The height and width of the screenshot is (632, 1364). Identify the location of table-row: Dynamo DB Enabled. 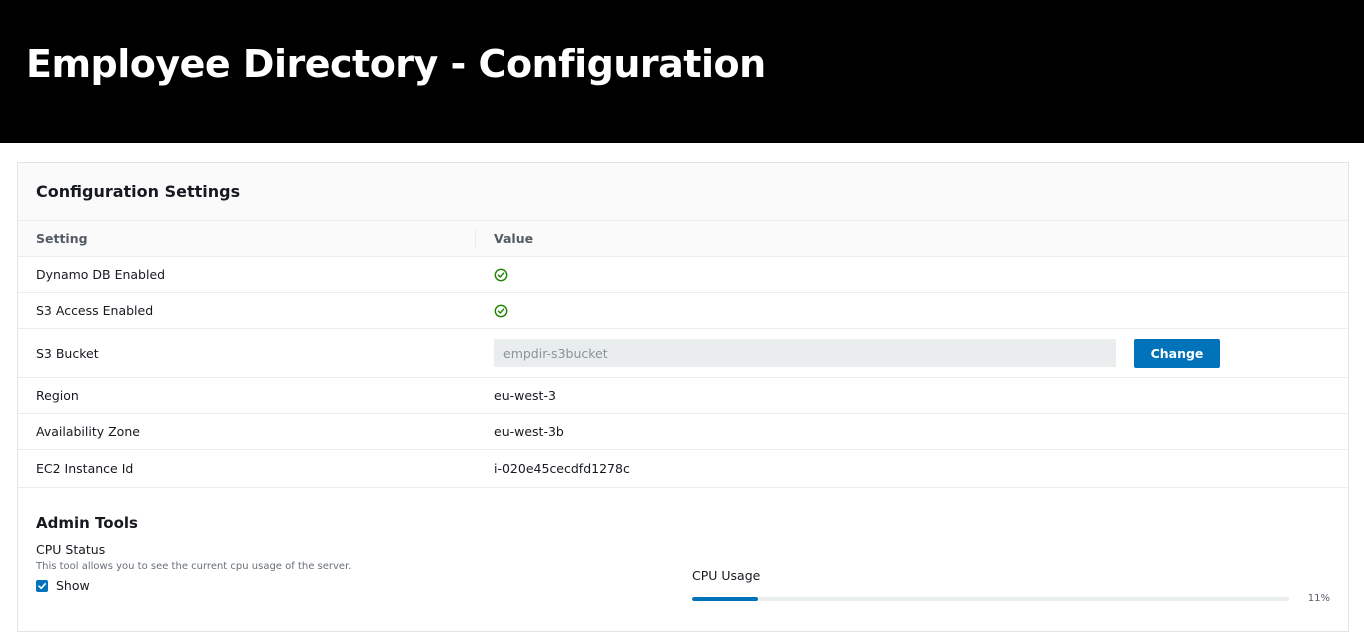
(683, 275).